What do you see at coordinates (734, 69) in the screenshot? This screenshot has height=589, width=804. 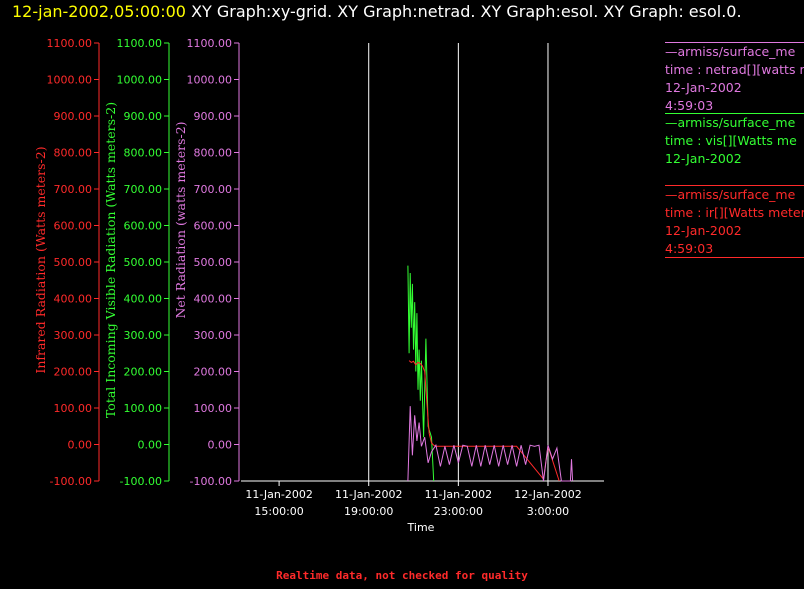 I see `legend-description: time : netrad[][watts me` at bounding box center [734, 69].